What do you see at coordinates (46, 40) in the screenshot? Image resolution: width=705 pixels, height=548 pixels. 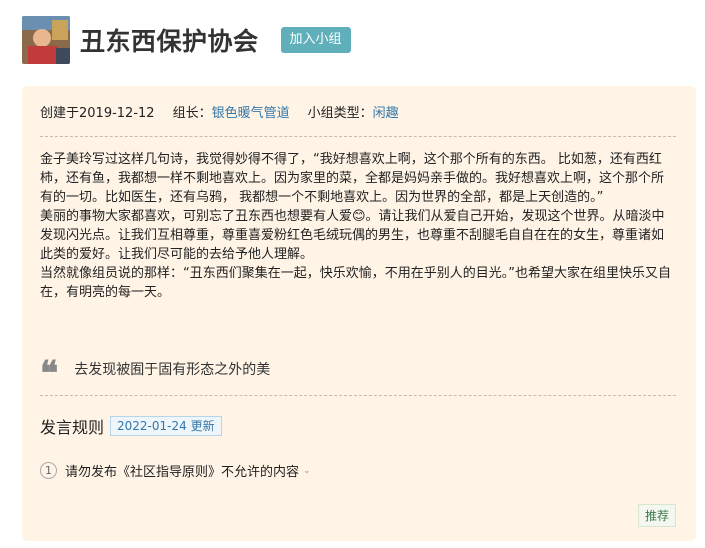 I see `group-avatar` at bounding box center [46, 40].